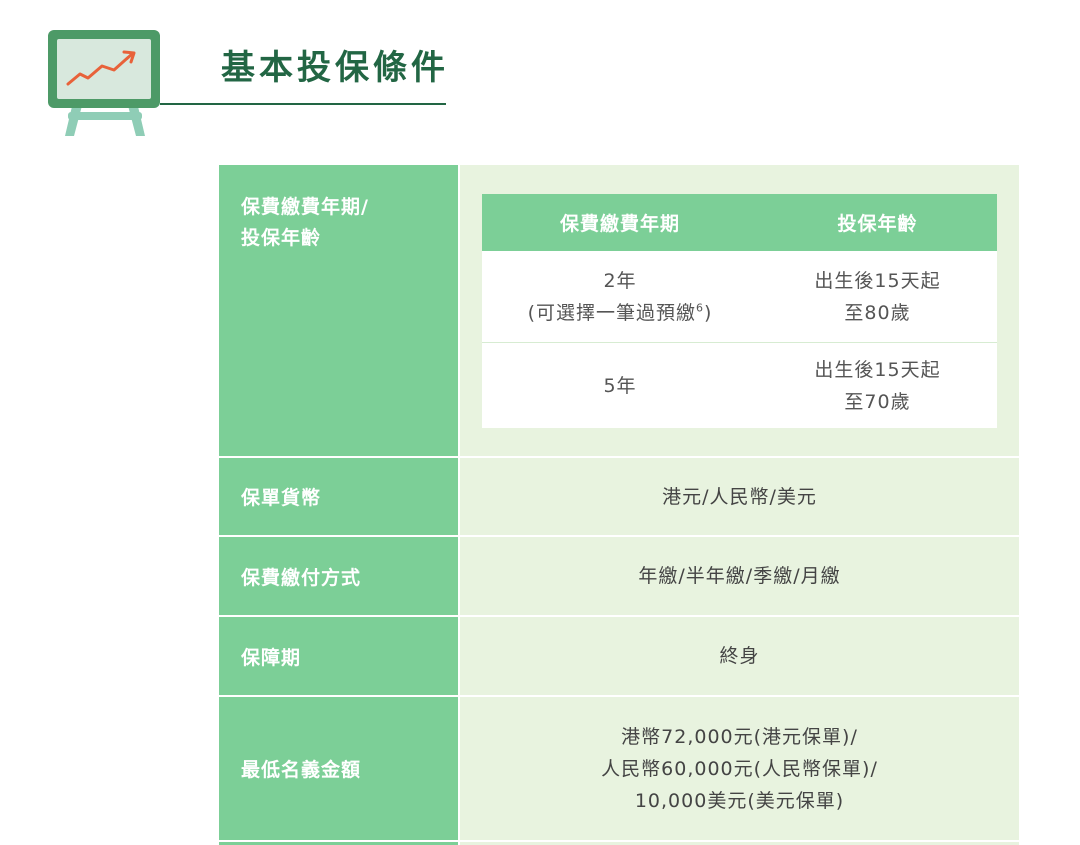 The height and width of the screenshot is (845, 1080). What do you see at coordinates (877, 312) in the screenshot?
I see `age-line: 至80歲` at bounding box center [877, 312].